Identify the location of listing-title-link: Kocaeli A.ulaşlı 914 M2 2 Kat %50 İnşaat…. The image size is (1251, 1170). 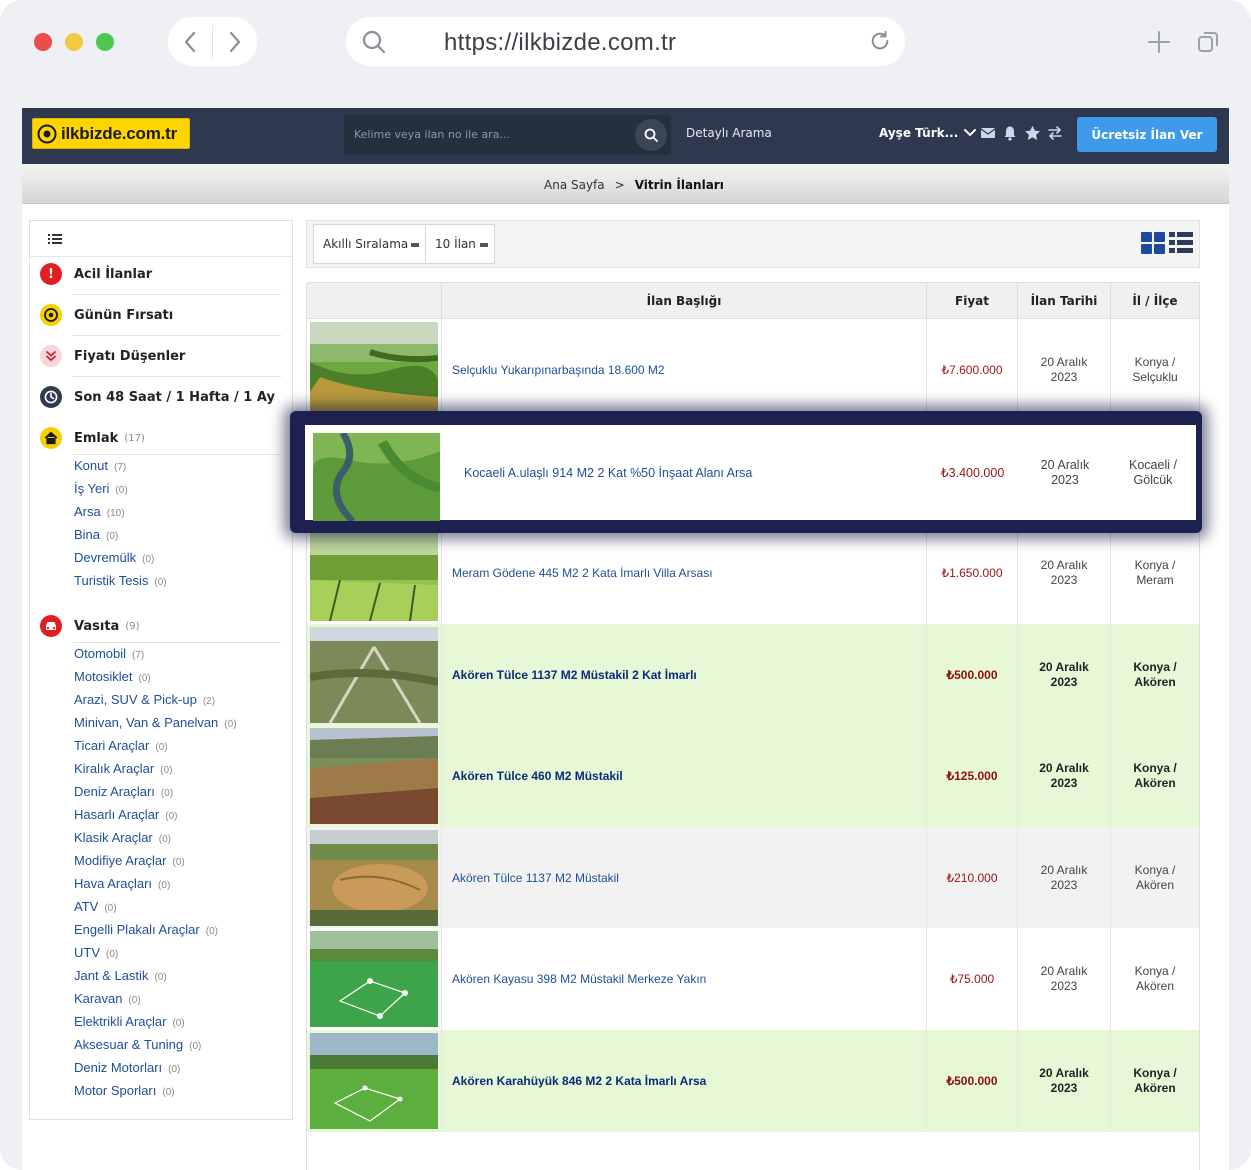
(690, 472).